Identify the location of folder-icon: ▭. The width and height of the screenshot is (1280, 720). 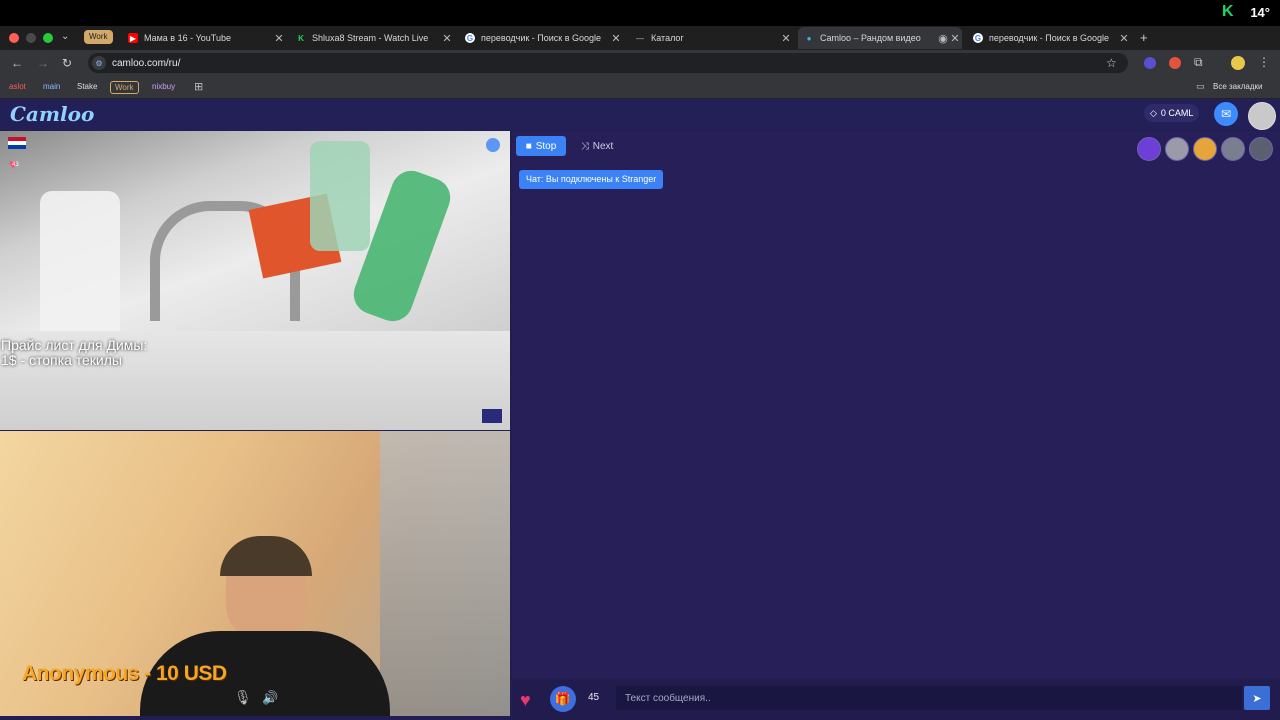
(1200, 86).